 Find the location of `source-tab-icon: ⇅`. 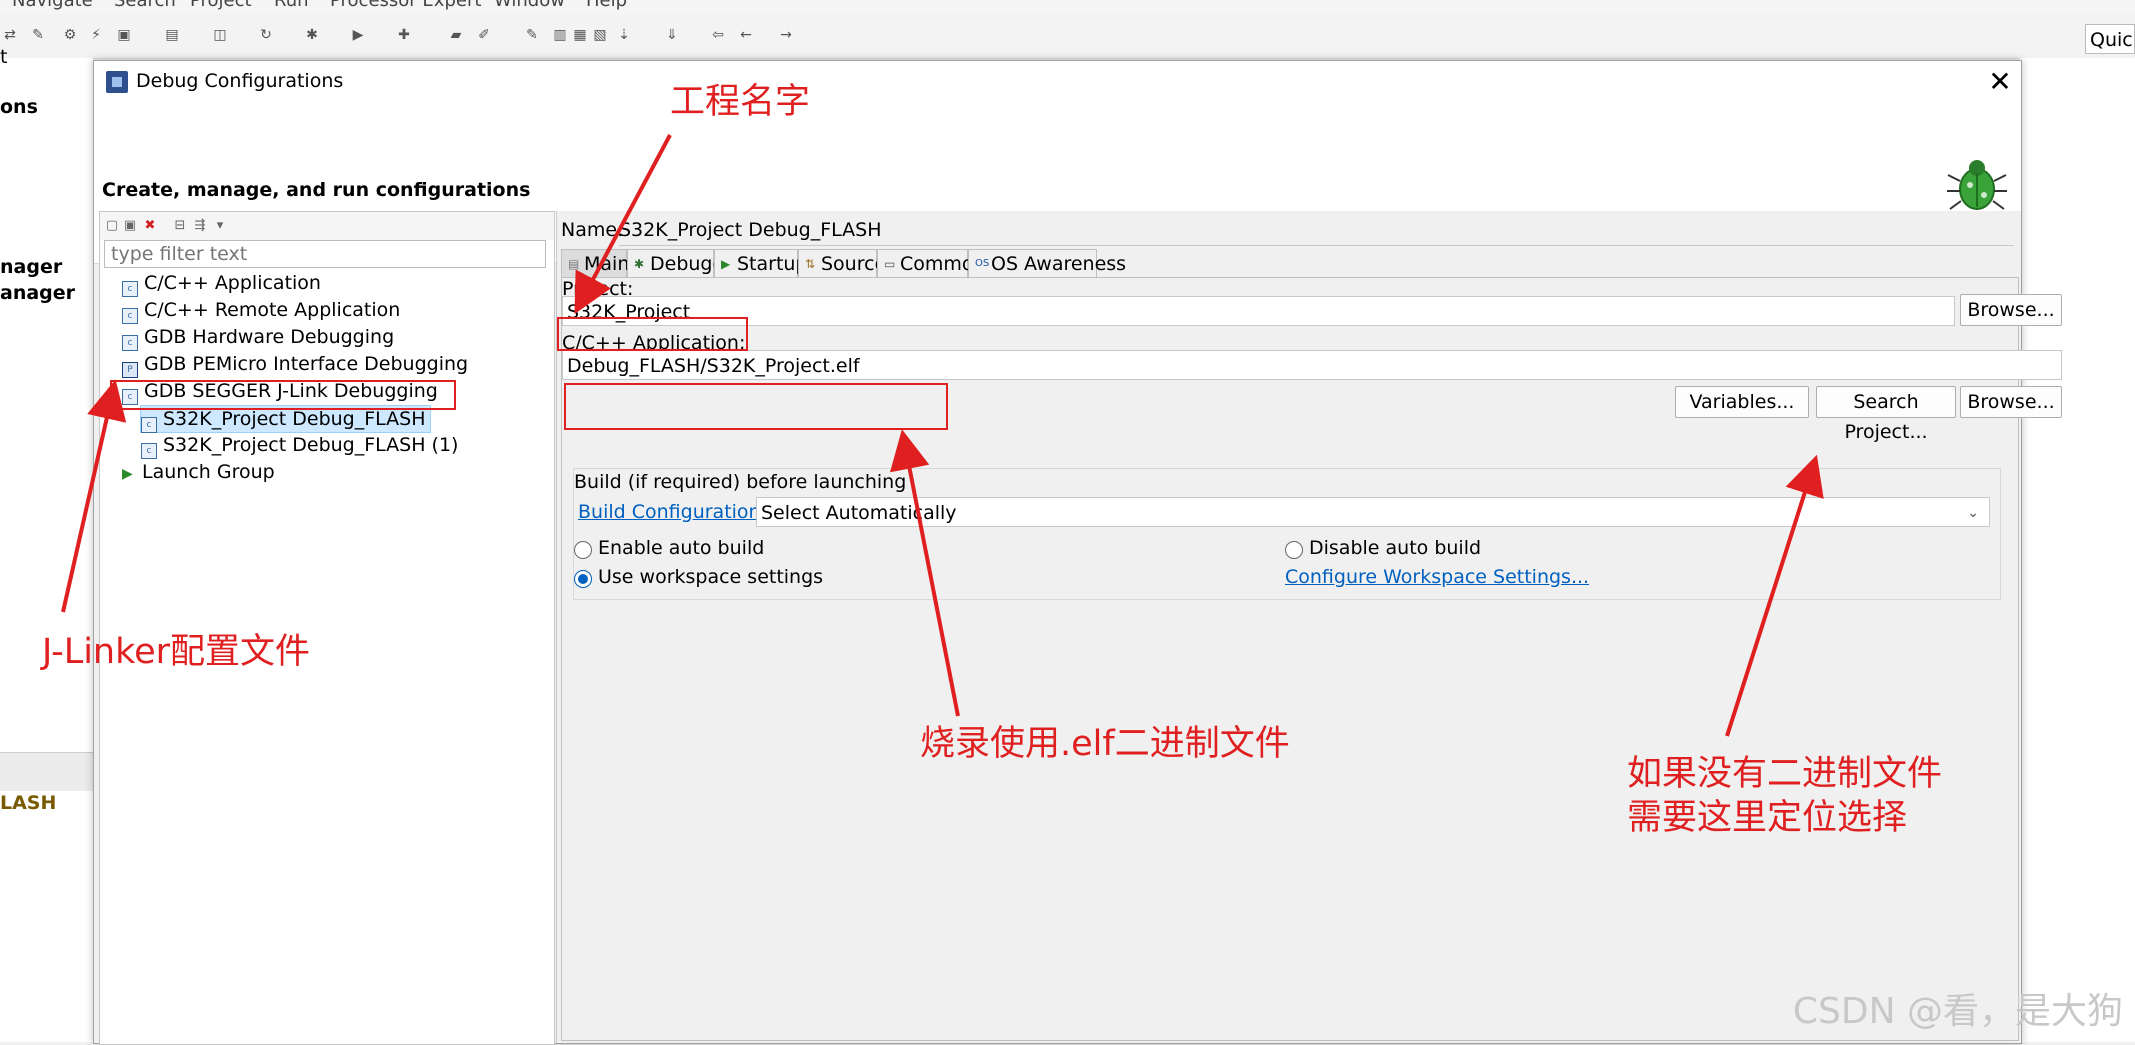

source-tab-icon: ⇅ is located at coordinates (810, 264).